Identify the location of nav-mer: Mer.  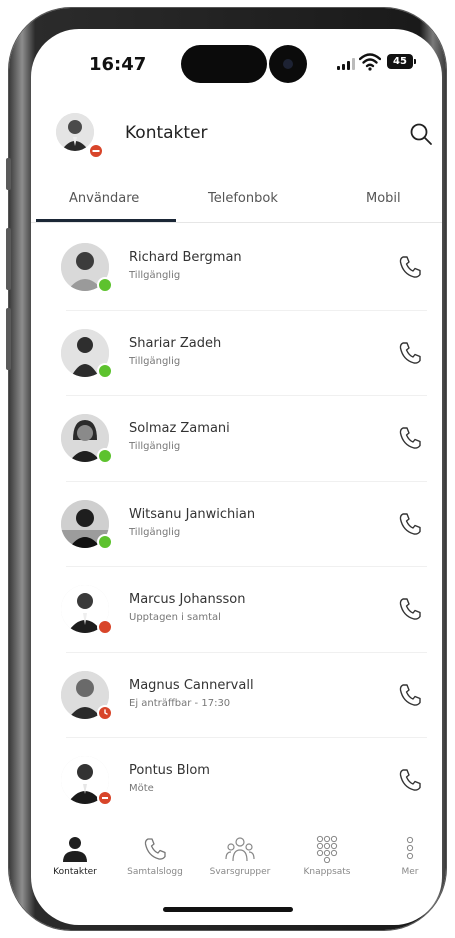
(410, 856).